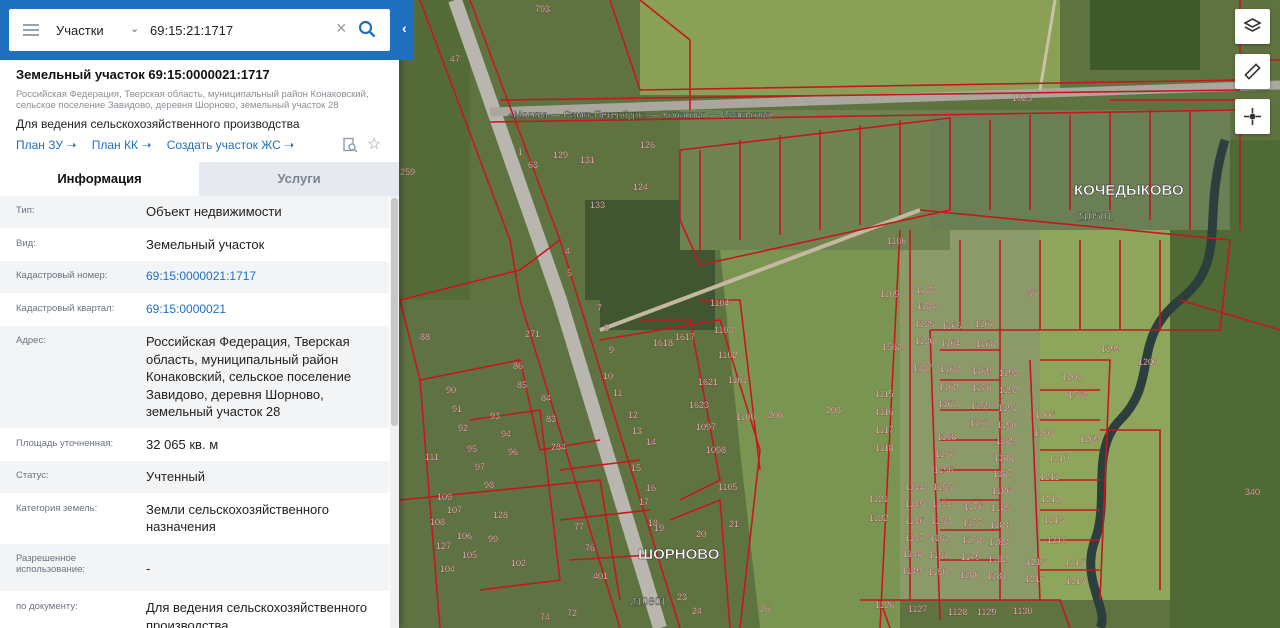 The width and height of the screenshot is (1280, 628). Describe the element at coordinates (737, 380) in the screenshot. I see `svg-text: 1101` at that location.